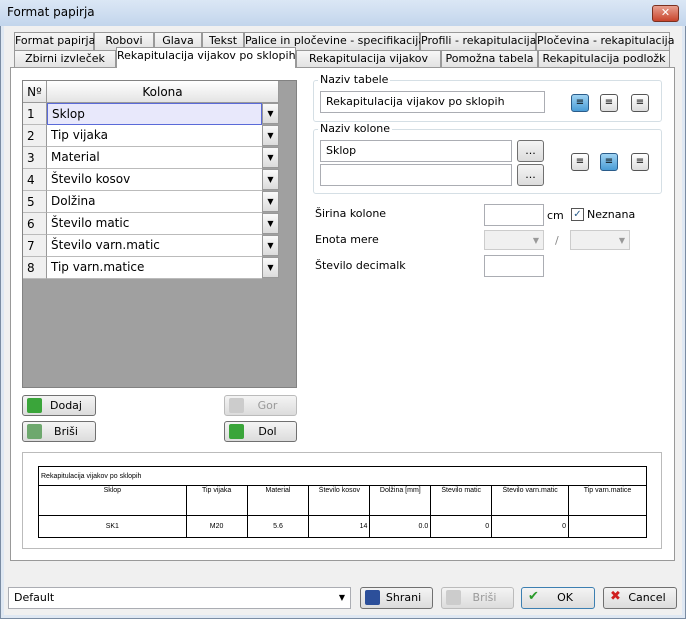 The height and width of the screenshot is (619, 686). I want to click on grid-header-kolona: Kolona, so click(163, 92).